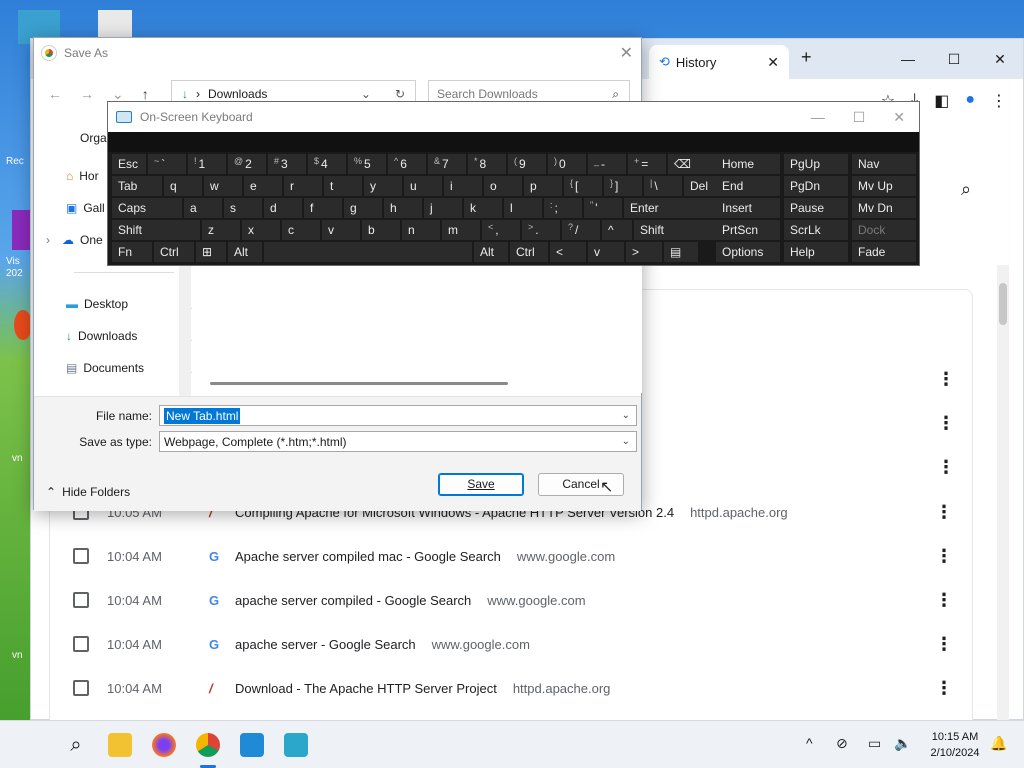 This screenshot has width=1024, height=768. Describe the element at coordinates (22, 230) in the screenshot. I see `desktop-icon-vs` at that location.